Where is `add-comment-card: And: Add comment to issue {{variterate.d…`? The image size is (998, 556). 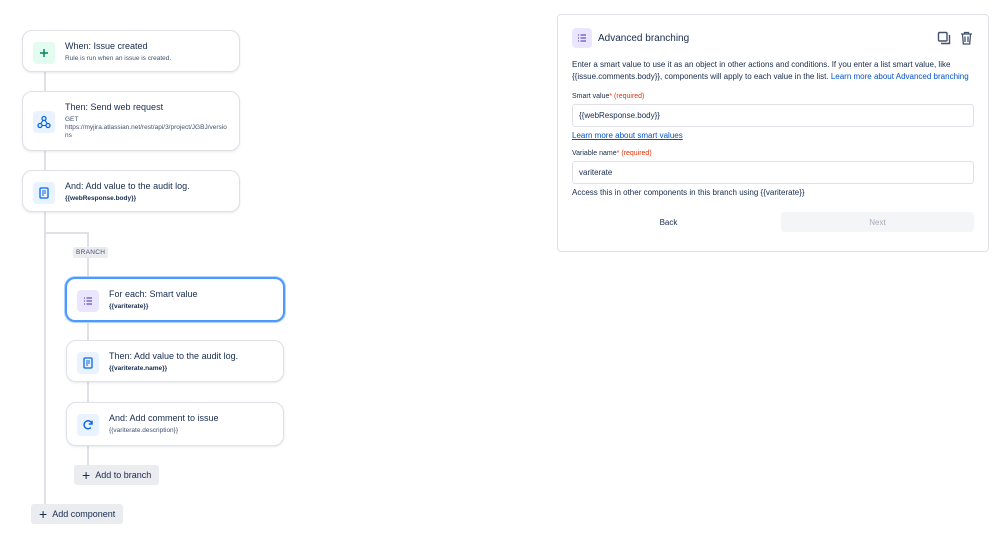 add-comment-card: And: Add comment to issue {{variterate.d… is located at coordinates (175, 424).